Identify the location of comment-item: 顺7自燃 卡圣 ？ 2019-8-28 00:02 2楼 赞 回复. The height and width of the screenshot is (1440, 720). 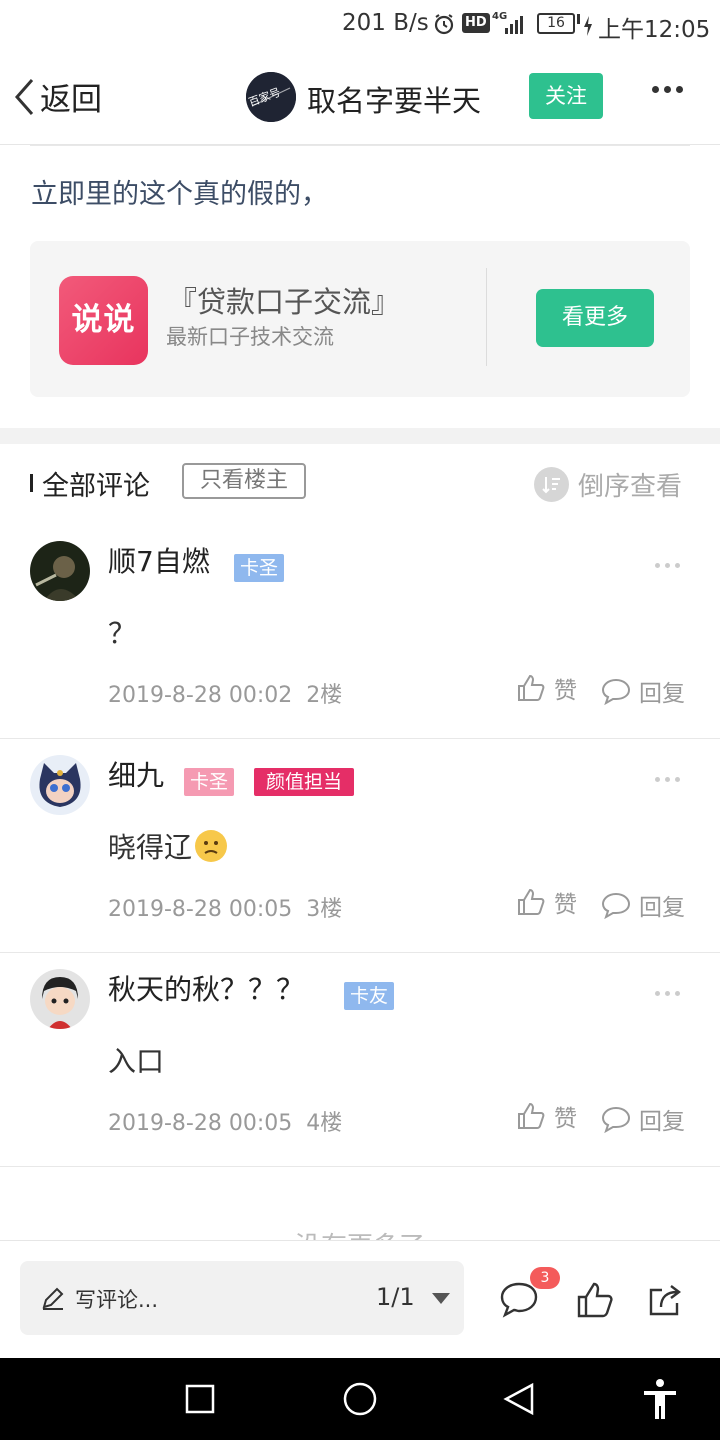
(360, 632).